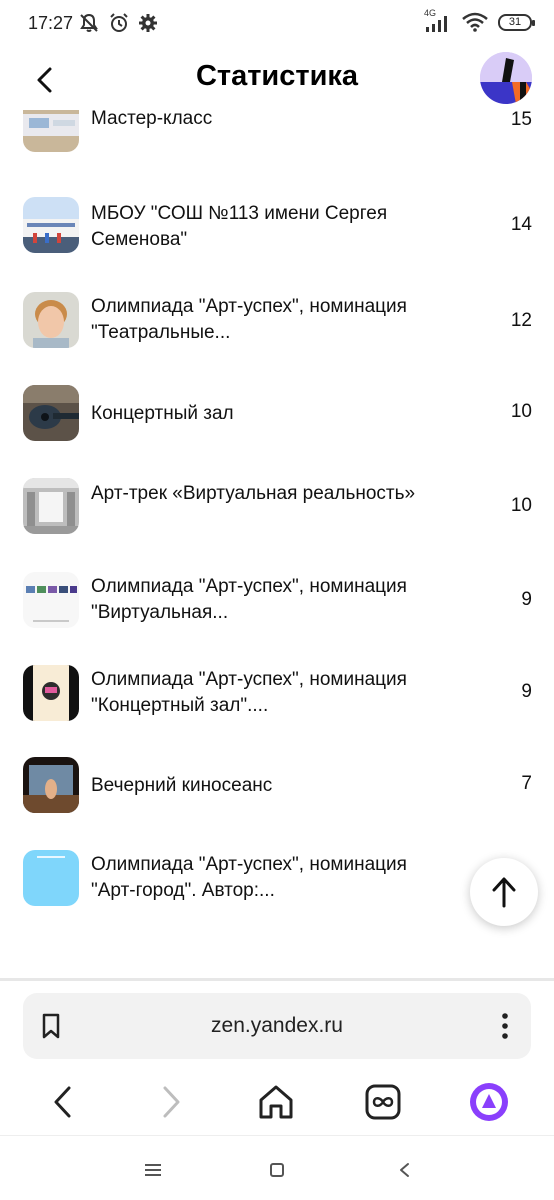 Image resolution: width=554 pixels, height=1200 pixels. Describe the element at coordinates (51, 785) in the screenshot. I see `photo-stage-performance-icon` at that location.